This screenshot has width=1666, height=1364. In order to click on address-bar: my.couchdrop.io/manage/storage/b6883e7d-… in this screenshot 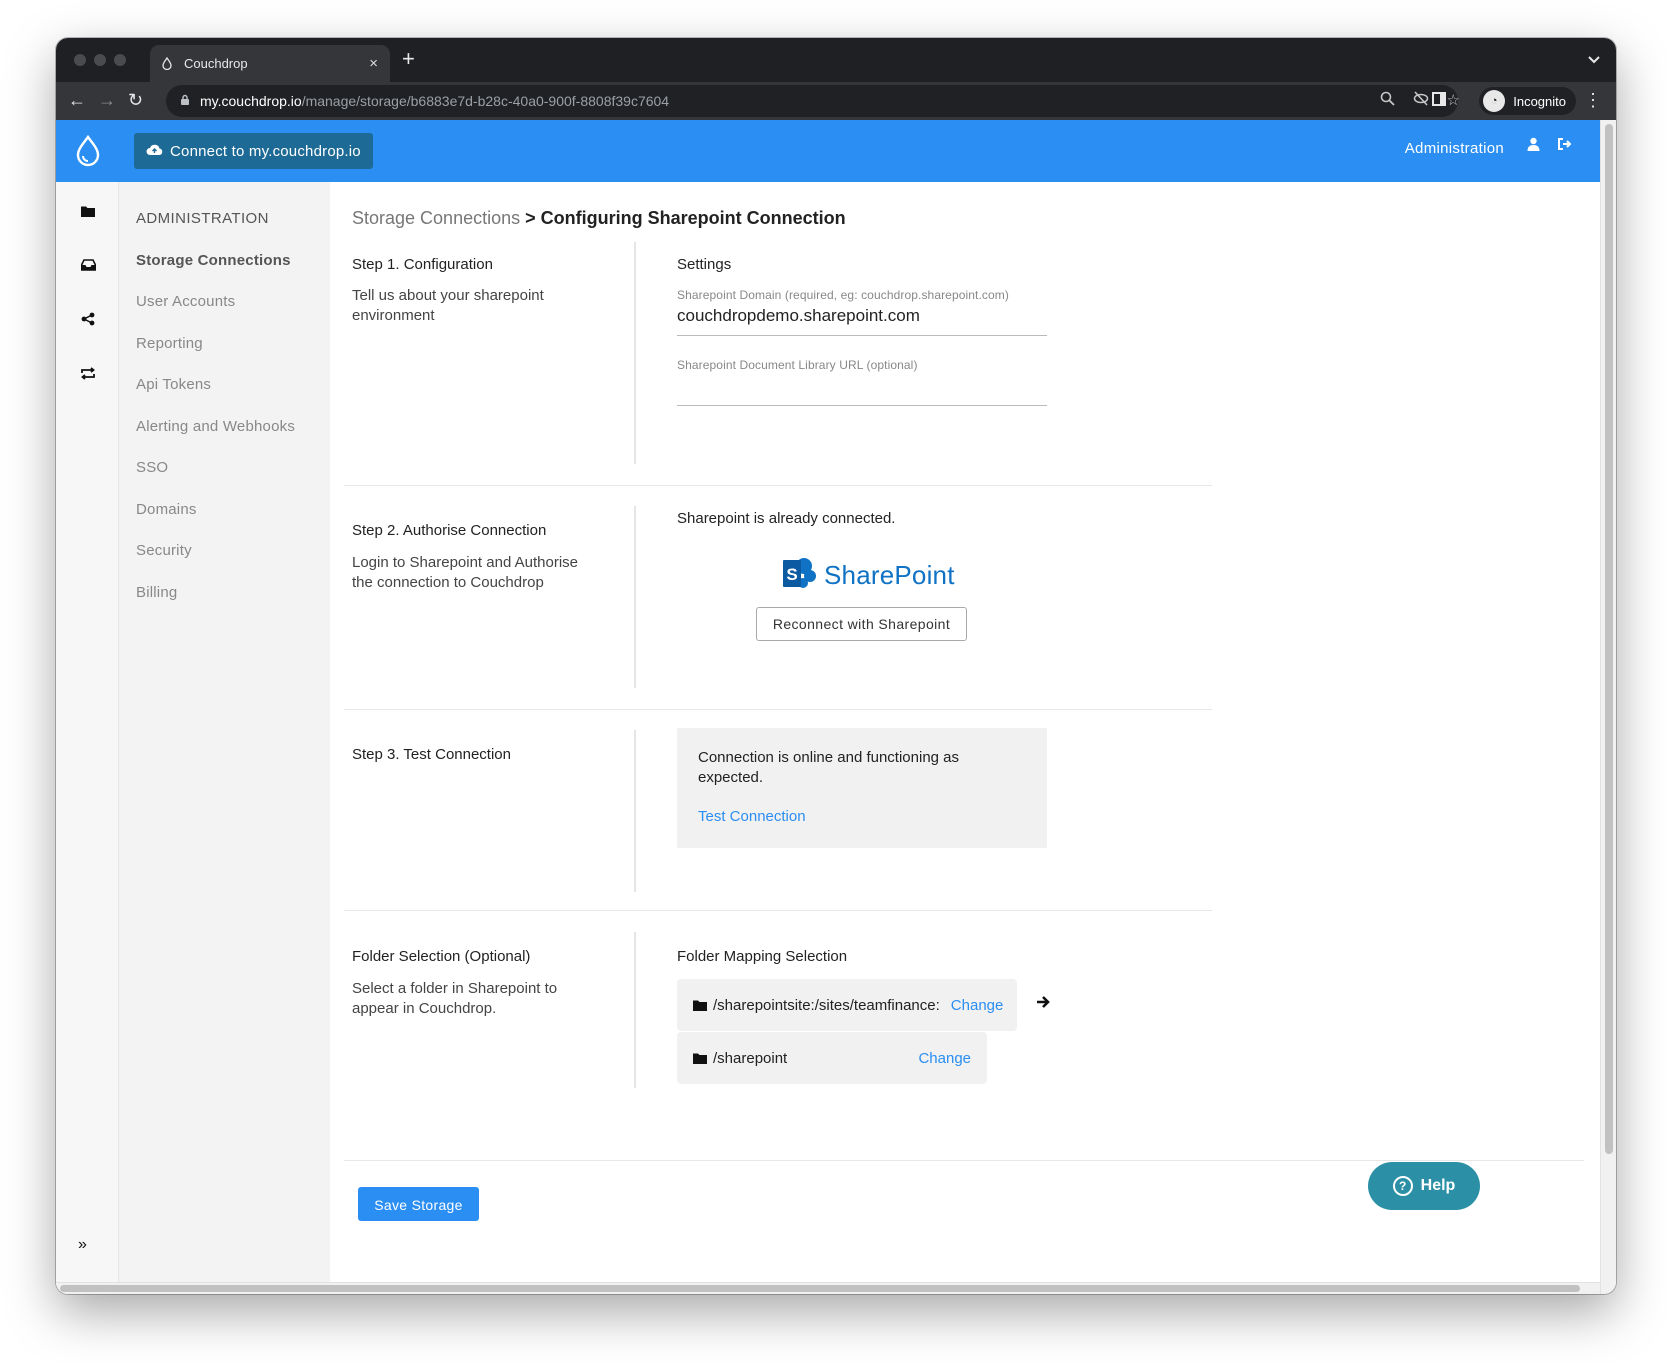, I will do `click(812, 101)`.